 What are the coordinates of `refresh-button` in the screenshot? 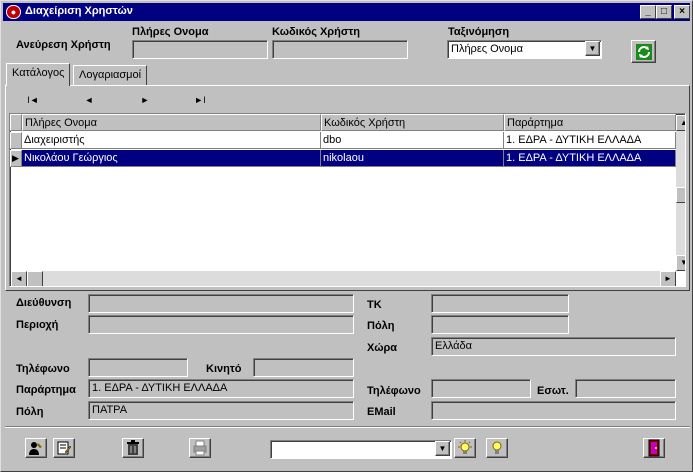 It's located at (643, 51).